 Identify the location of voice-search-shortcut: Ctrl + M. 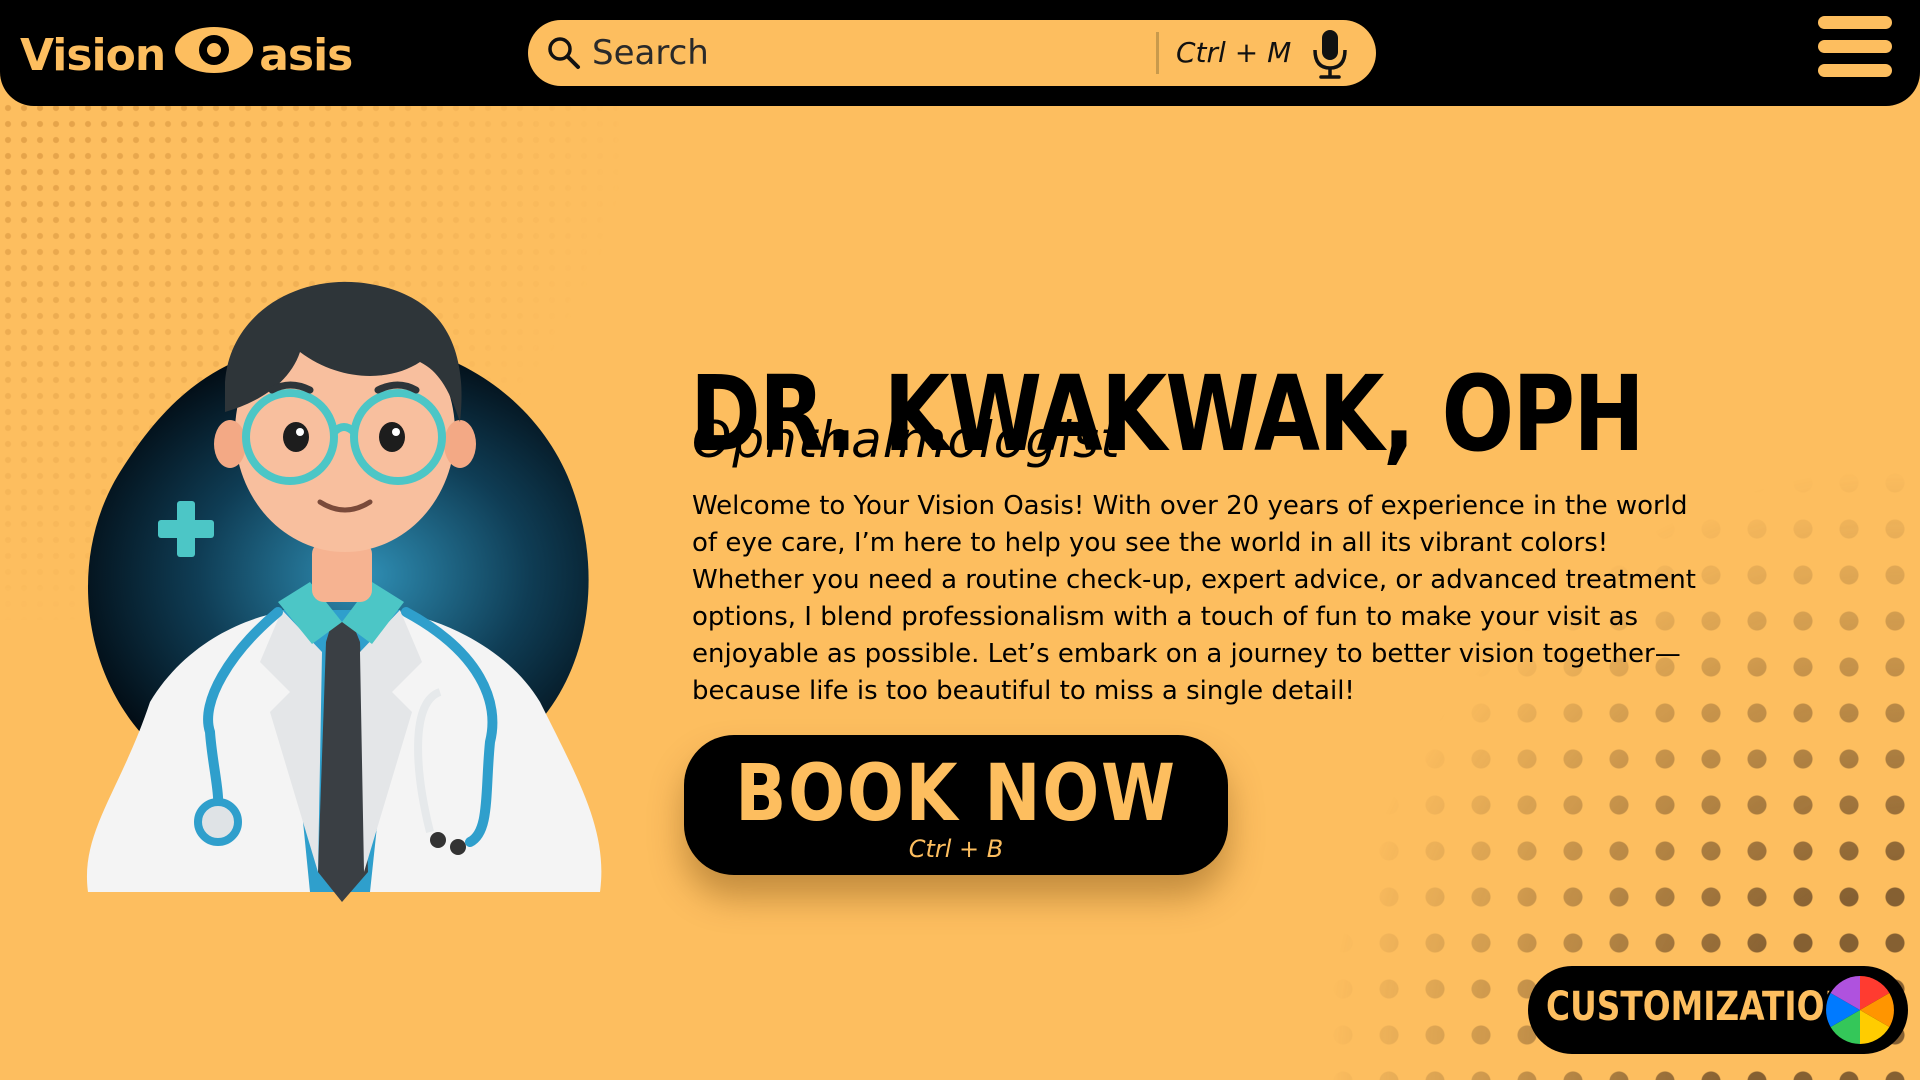
(1234, 52).